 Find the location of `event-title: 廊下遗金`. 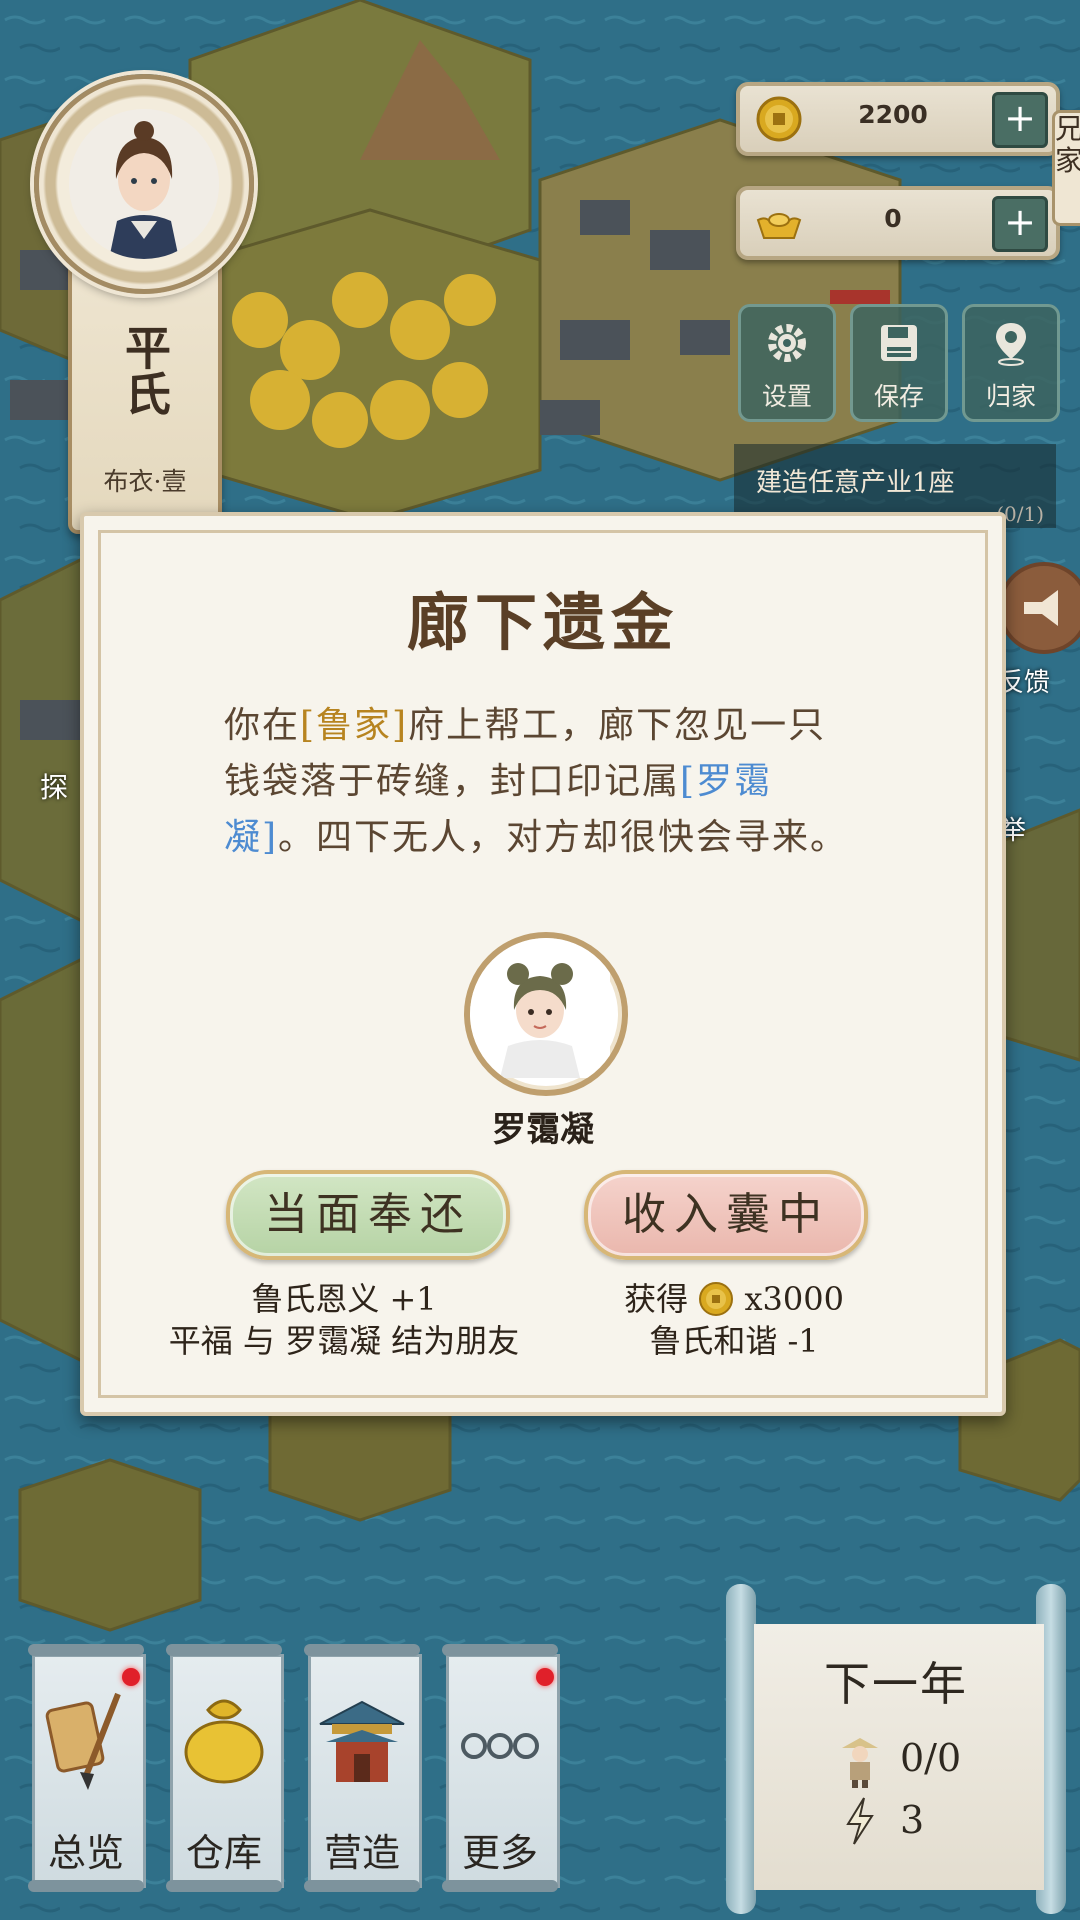

event-title: 廊下遗金 is located at coordinates (542, 622).